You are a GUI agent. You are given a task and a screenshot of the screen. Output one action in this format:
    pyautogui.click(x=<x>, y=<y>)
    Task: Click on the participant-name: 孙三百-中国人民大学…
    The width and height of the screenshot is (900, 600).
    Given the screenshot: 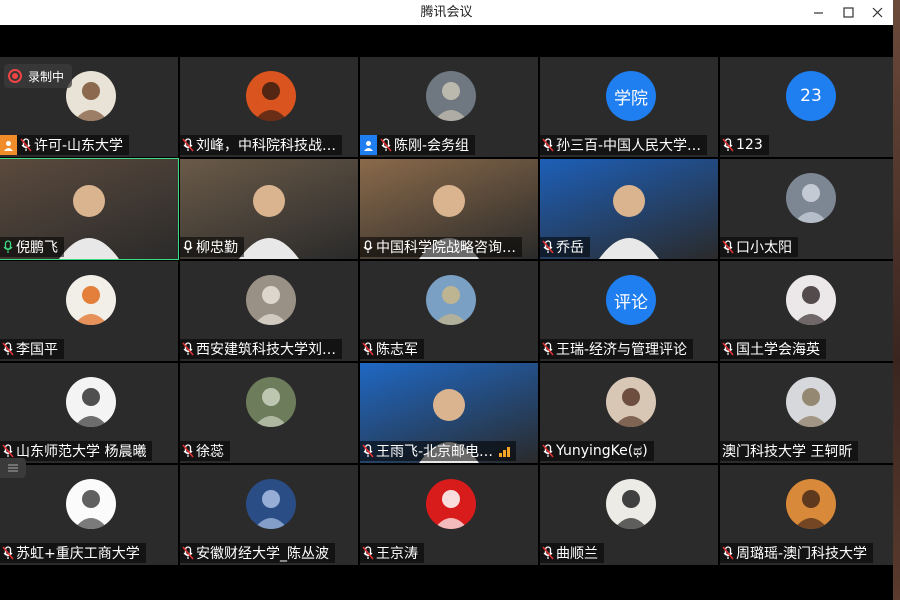 What is the action you would take?
    pyautogui.click(x=629, y=146)
    